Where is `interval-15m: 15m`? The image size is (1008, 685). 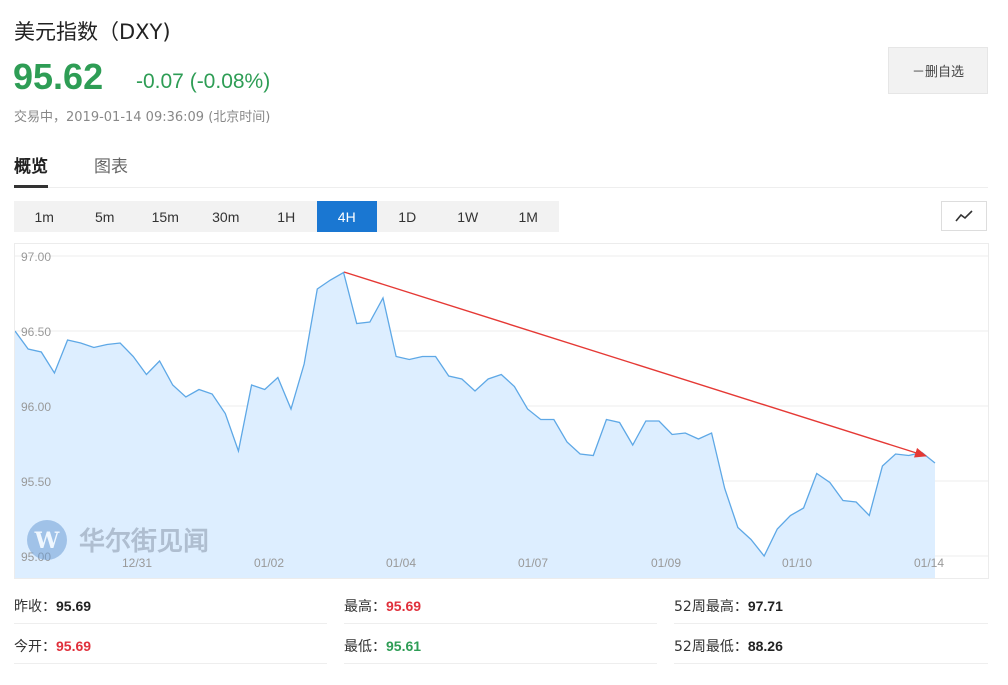
interval-15m: 15m is located at coordinates (165, 216).